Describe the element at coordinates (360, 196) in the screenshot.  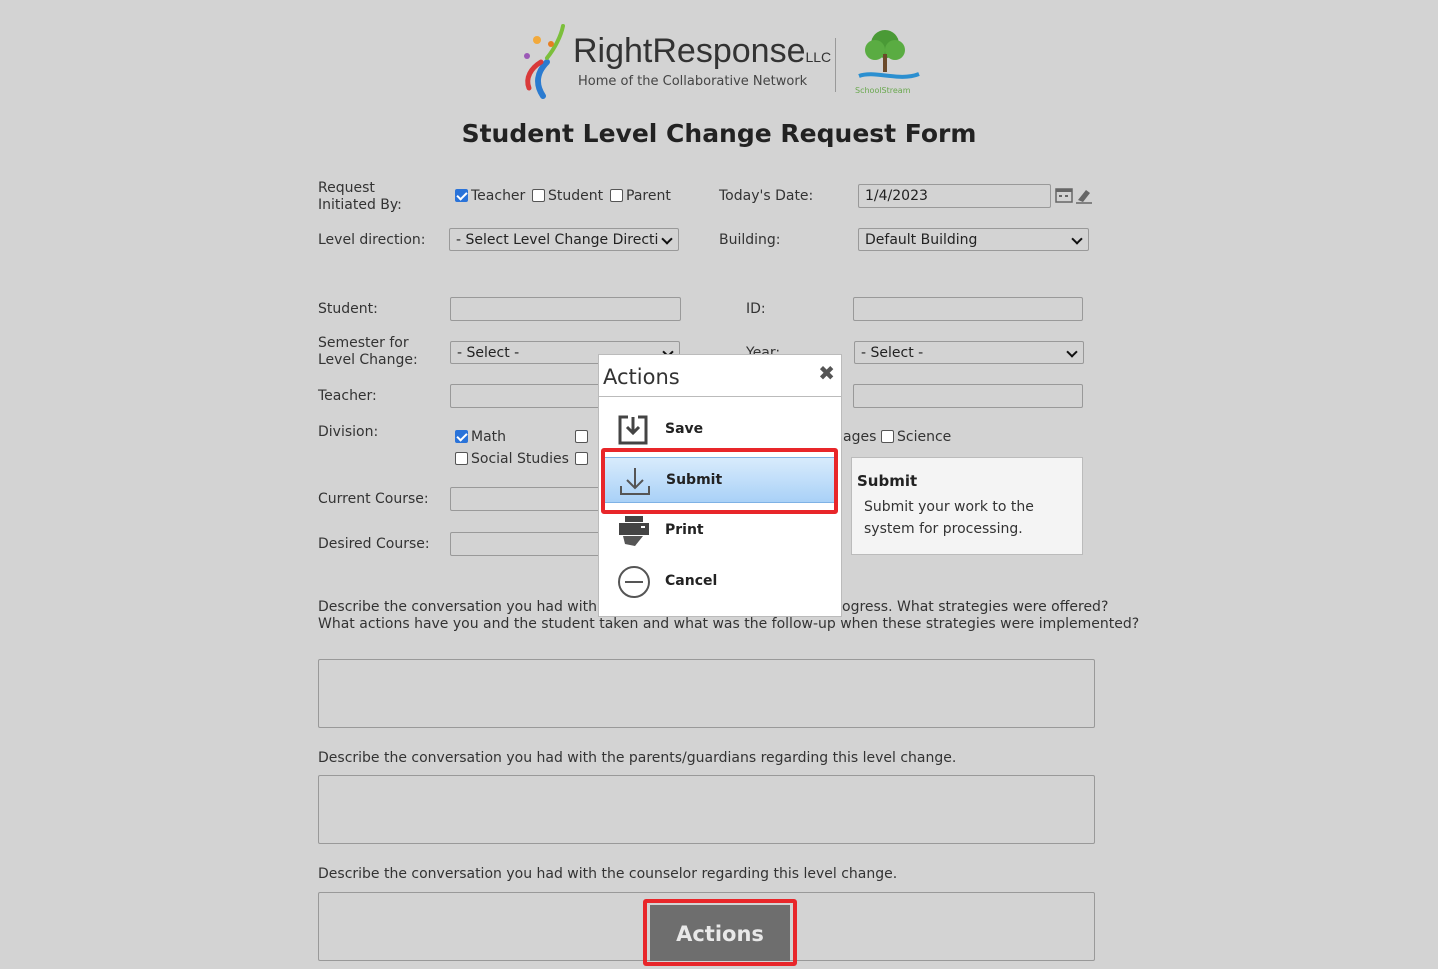
I see `request-initiated-label: Request Initiated By:` at that location.